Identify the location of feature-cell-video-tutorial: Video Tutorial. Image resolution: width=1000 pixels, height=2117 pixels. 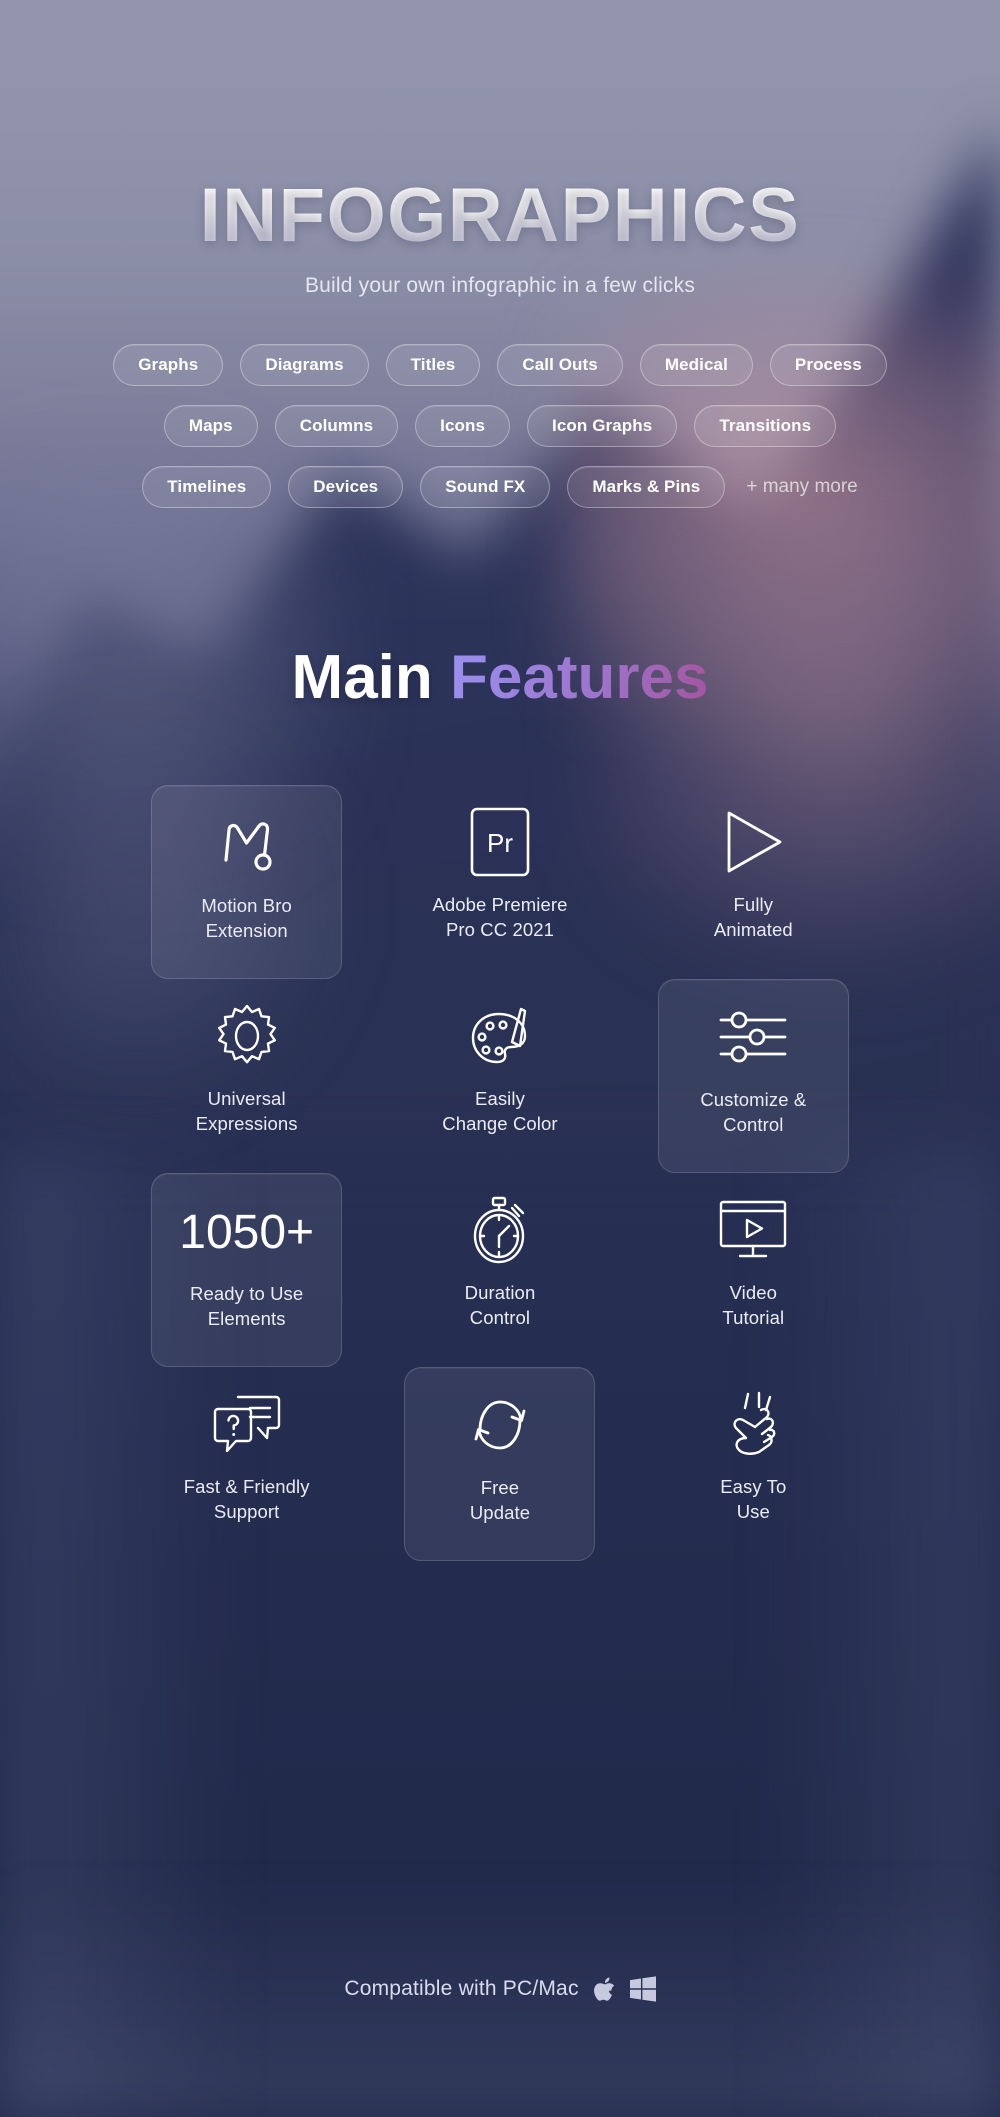
(753, 1270).